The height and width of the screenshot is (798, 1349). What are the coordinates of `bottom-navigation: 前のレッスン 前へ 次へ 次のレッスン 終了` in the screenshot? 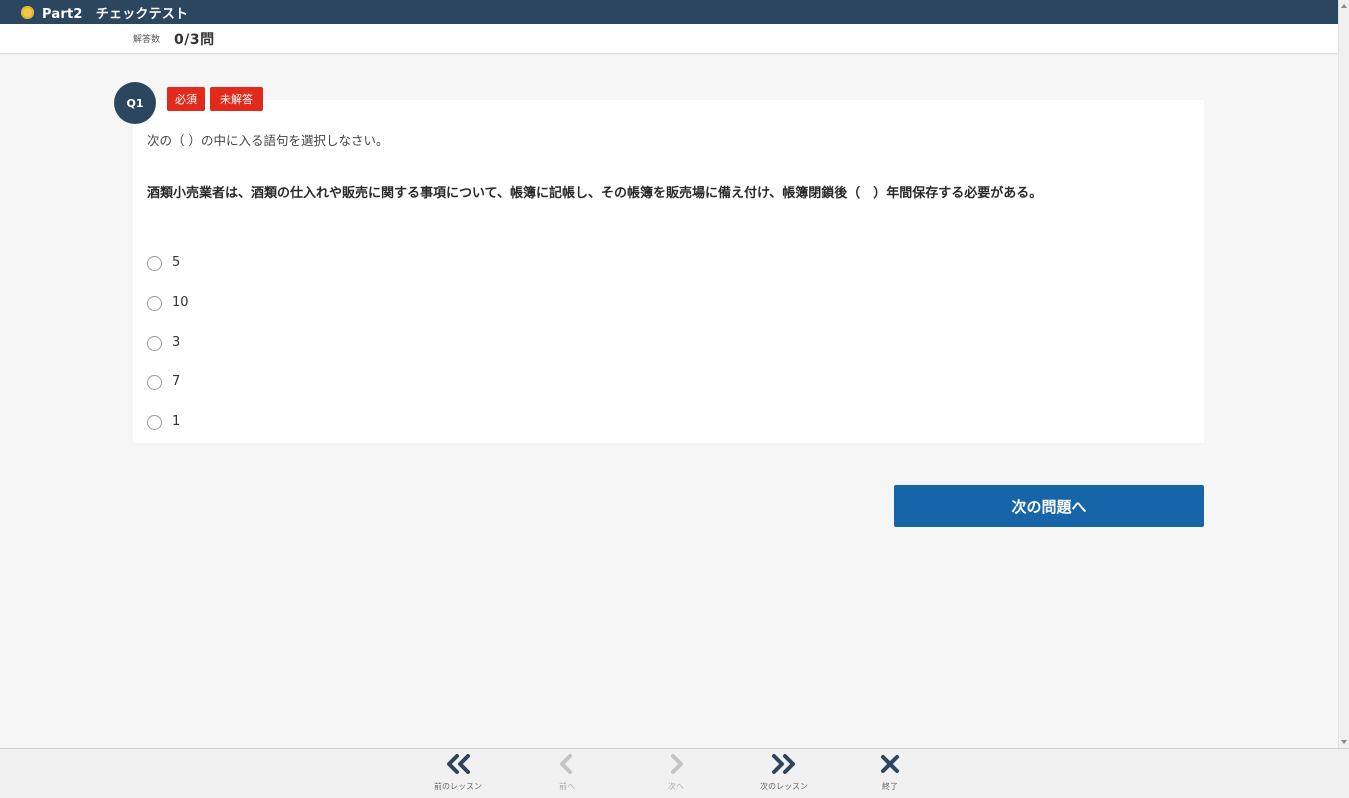 It's located at (674, 773).